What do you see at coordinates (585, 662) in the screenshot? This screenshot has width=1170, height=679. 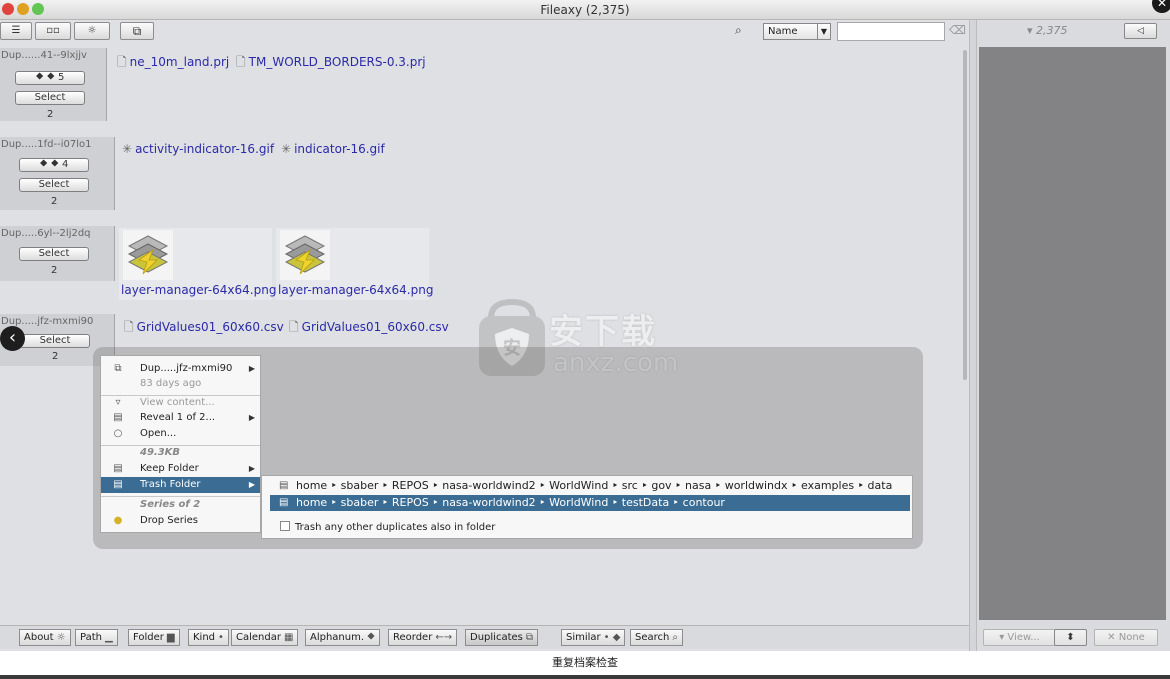 I see `screenshot-caption: 重复档案检查` at bounding box center [585, 662].